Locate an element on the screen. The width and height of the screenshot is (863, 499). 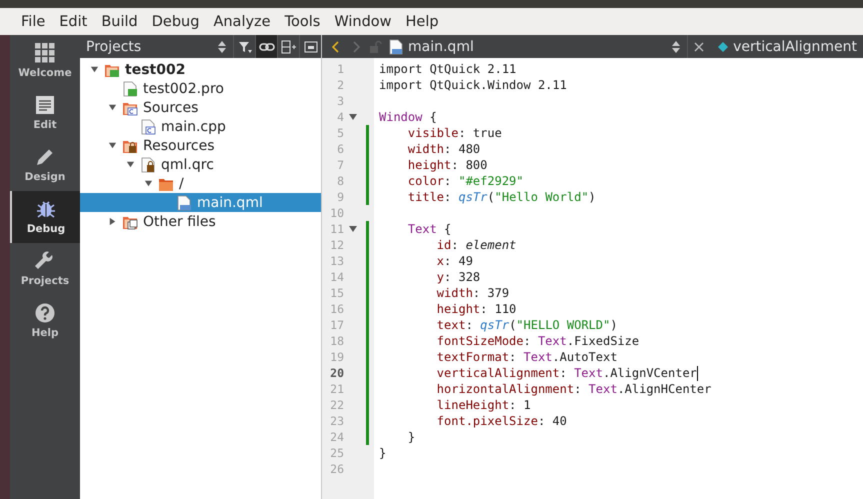
collapse-arrow-icon is located at coordinates (112, 221).